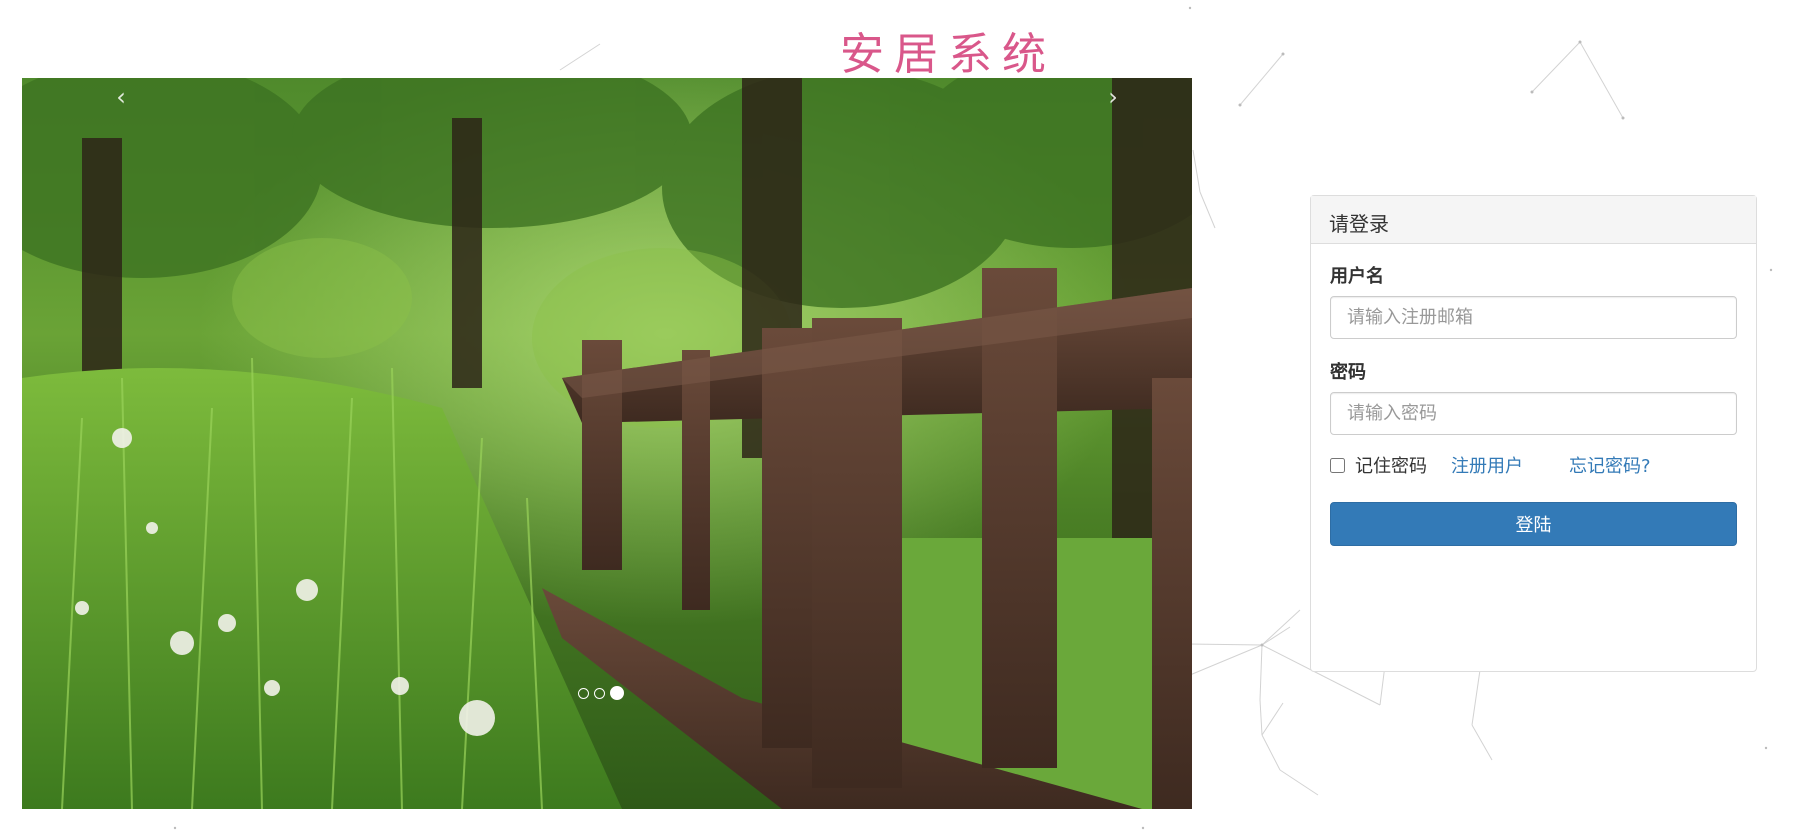  I want to click on username-input, so click(1533, 317).